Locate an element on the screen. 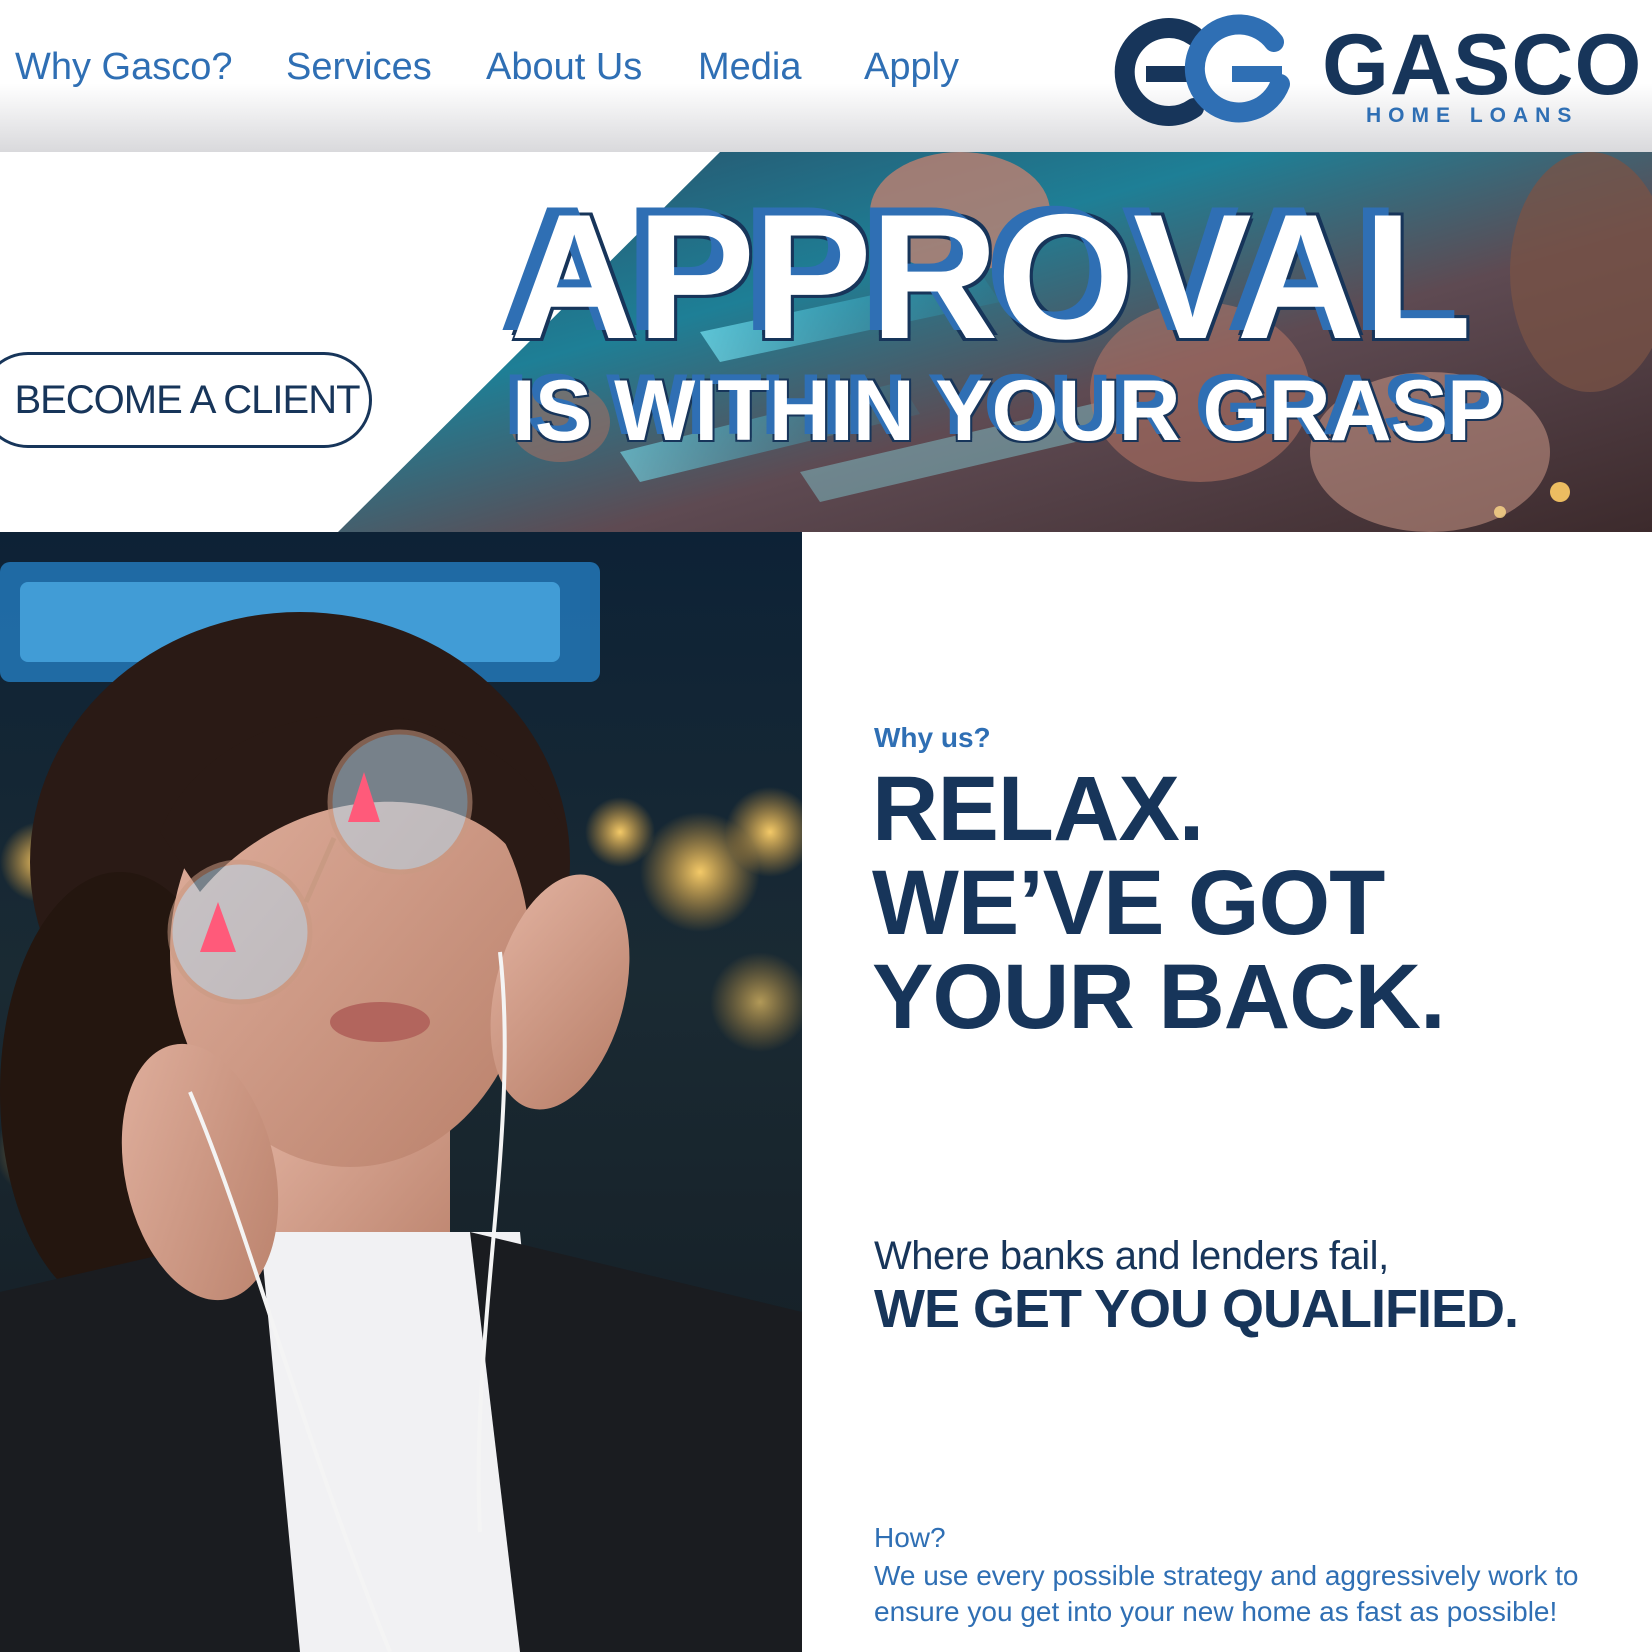 The height and width of the screenshot is (1652, 1652). gasco-logo: GASCO HOME LOANS is located at coordinates (1369, 74).